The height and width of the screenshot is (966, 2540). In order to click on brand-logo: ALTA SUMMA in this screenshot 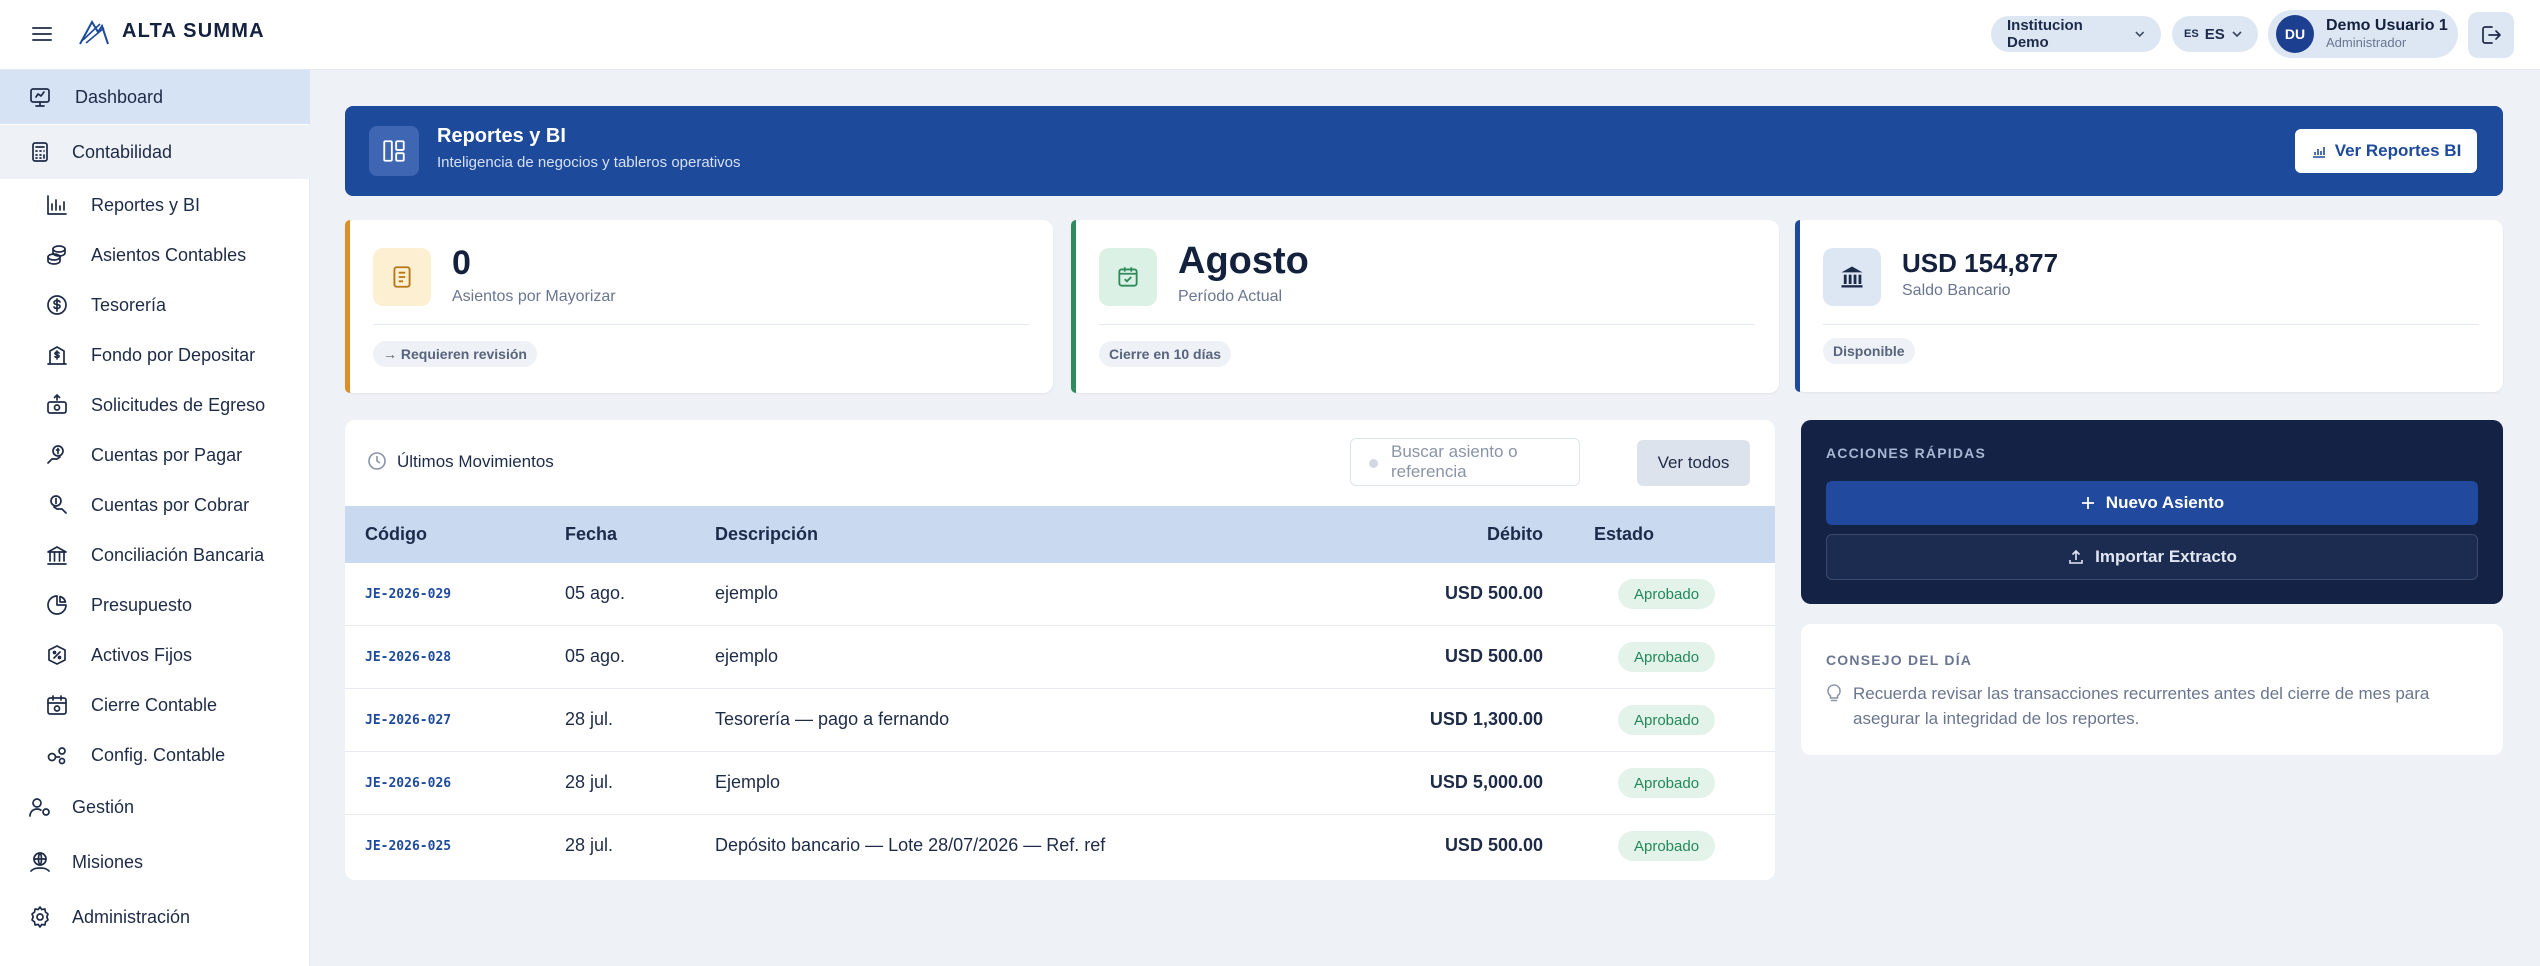, I will do `click(170, 31)`.